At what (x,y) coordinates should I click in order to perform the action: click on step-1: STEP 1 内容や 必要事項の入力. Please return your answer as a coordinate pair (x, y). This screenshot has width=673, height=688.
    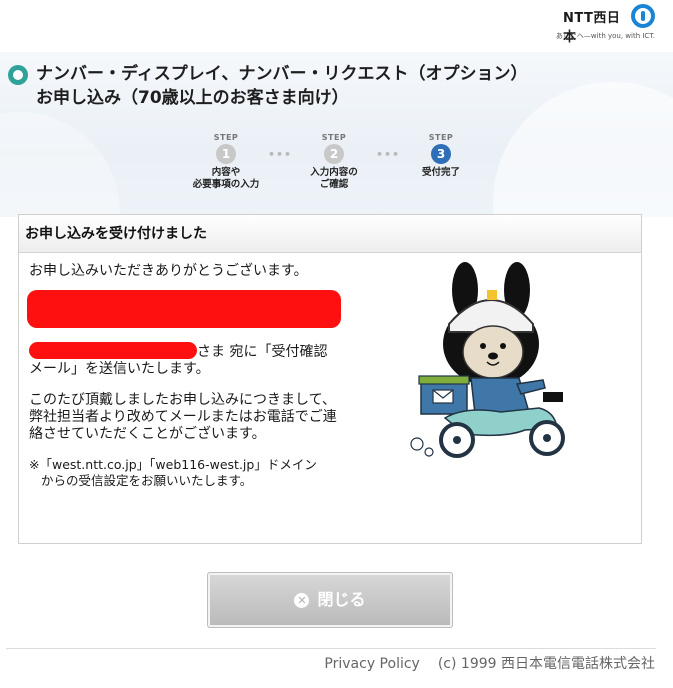
    Looking at the image, I should click on (226, 162).